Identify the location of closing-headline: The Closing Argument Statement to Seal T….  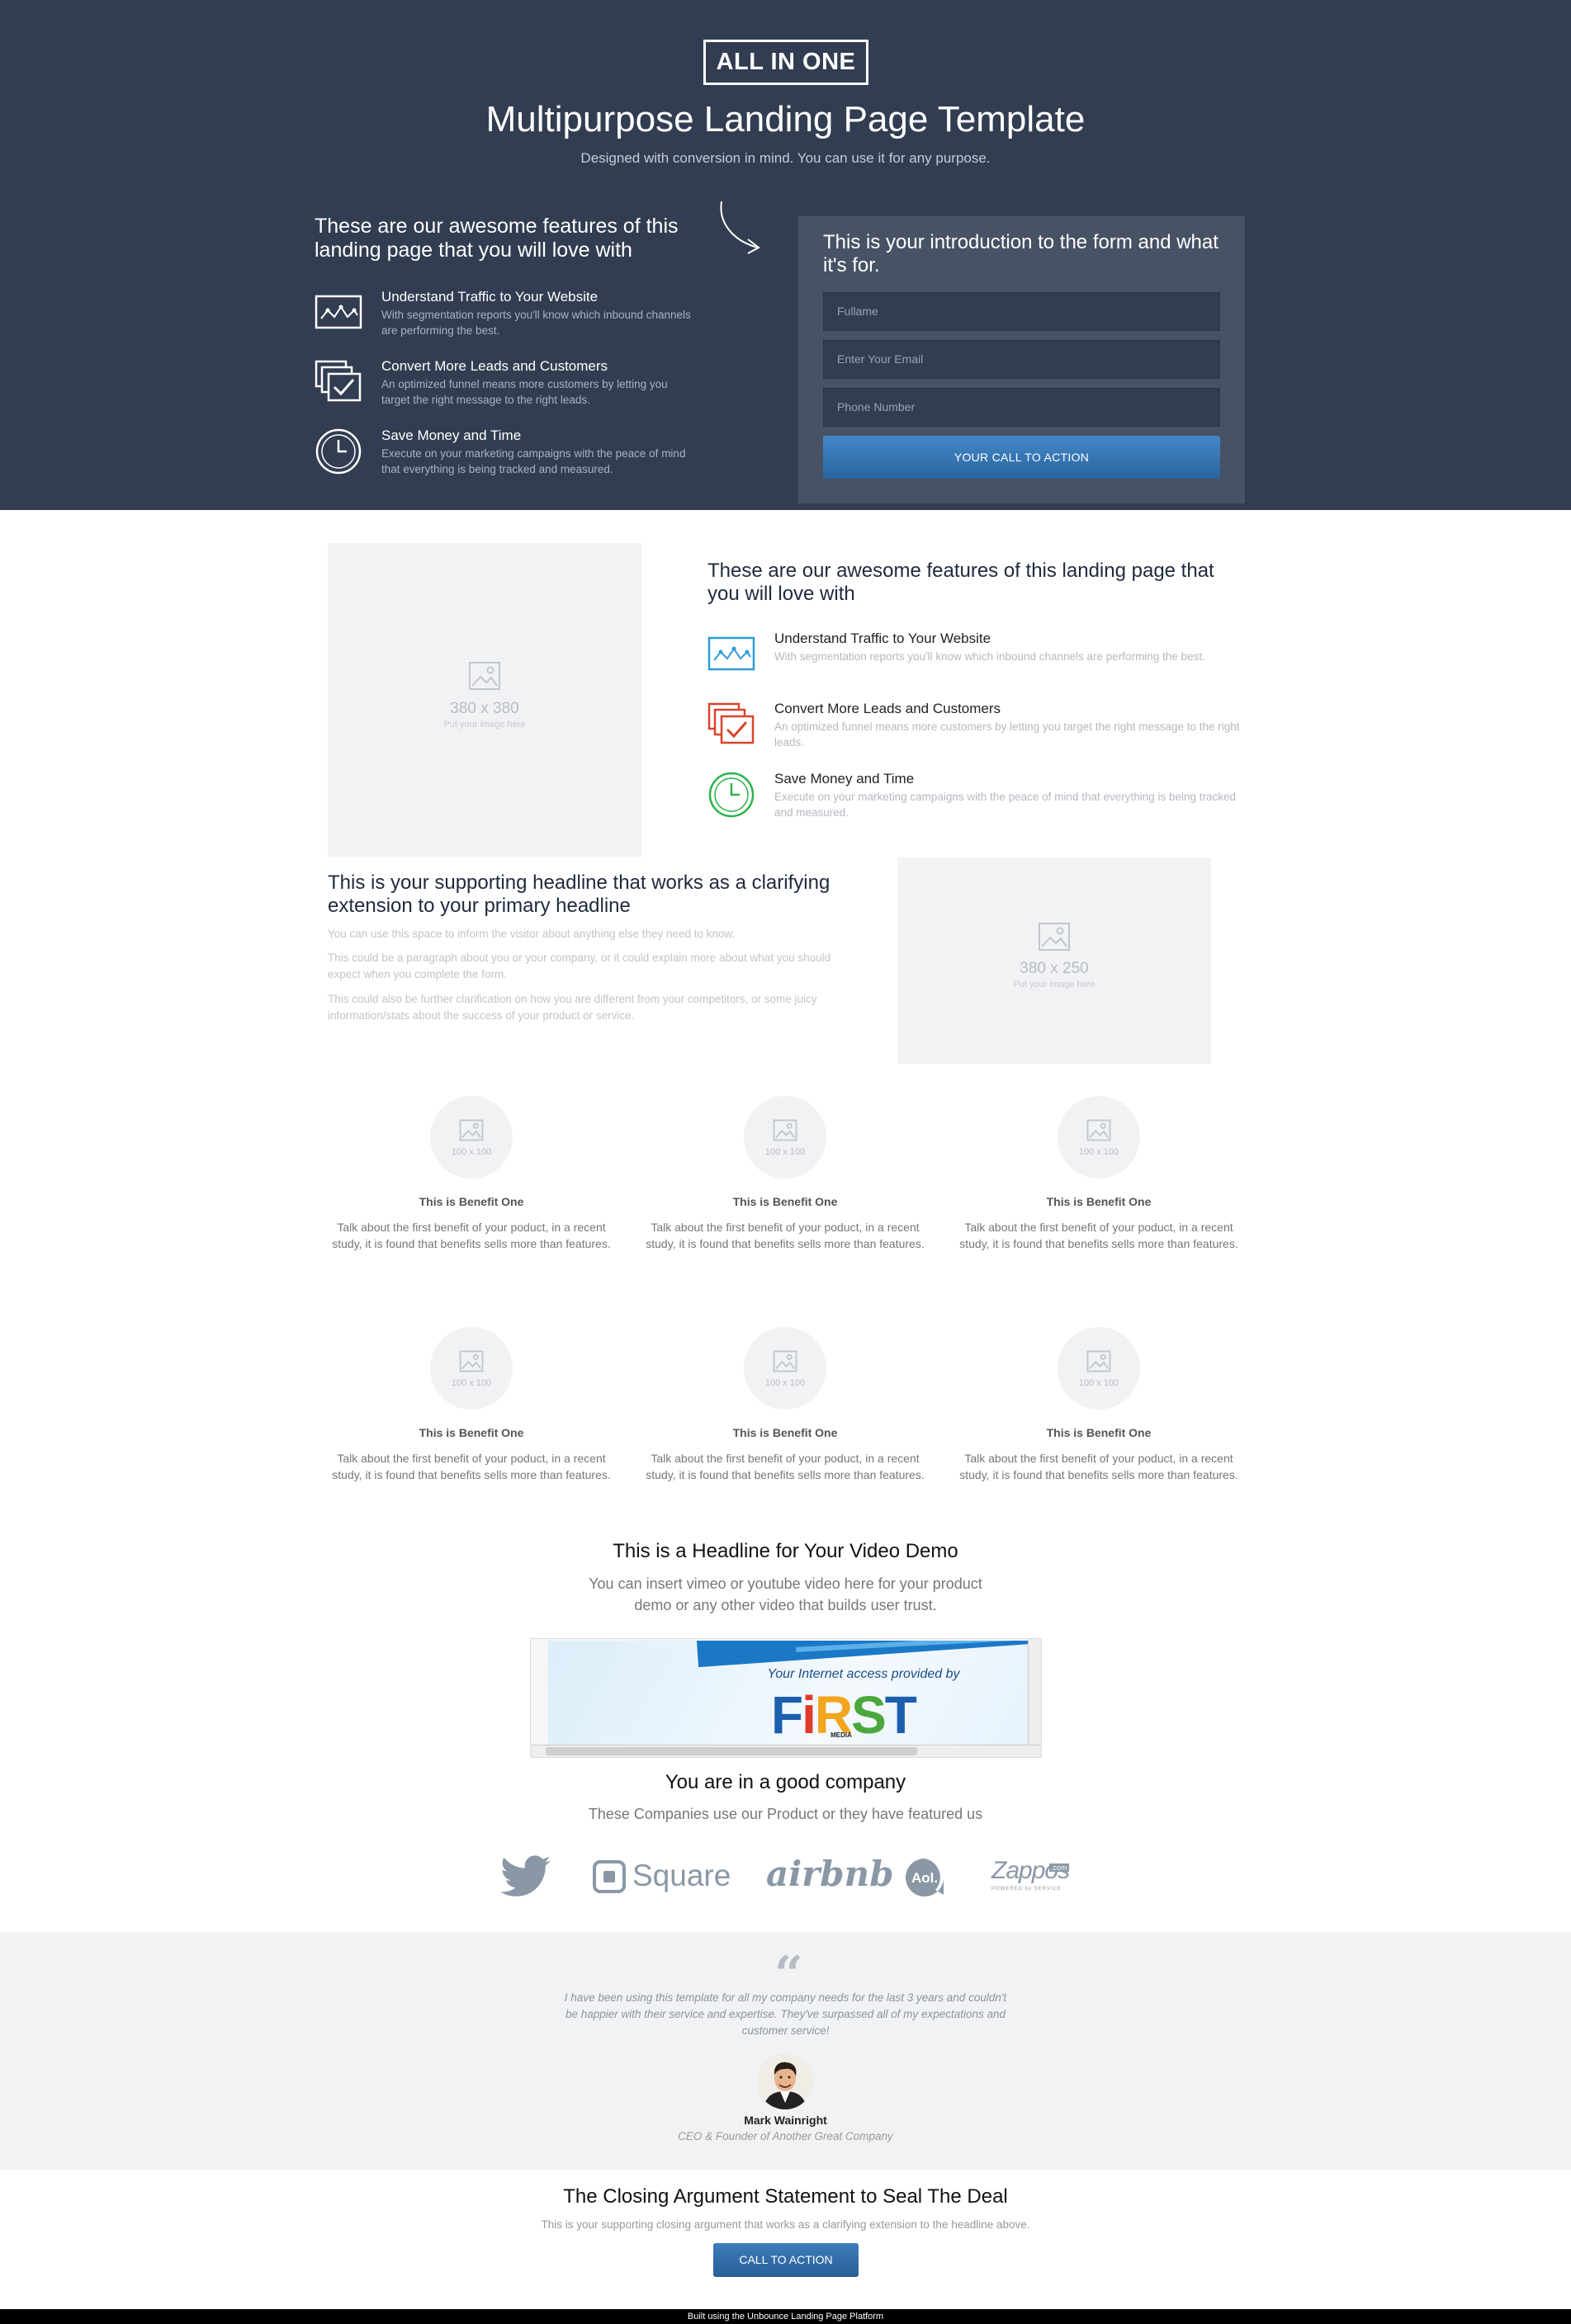
(785, 2196).